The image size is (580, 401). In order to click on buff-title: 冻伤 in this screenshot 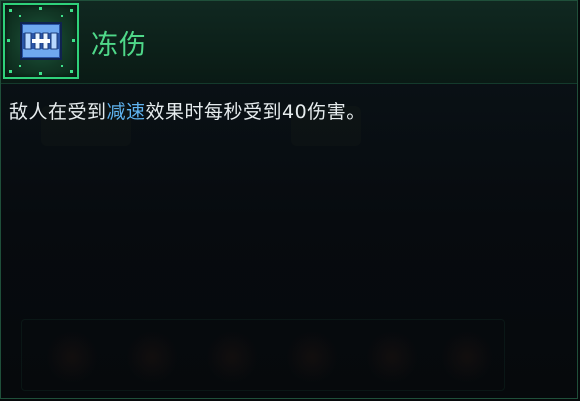, I will do `click(119, 45)`.